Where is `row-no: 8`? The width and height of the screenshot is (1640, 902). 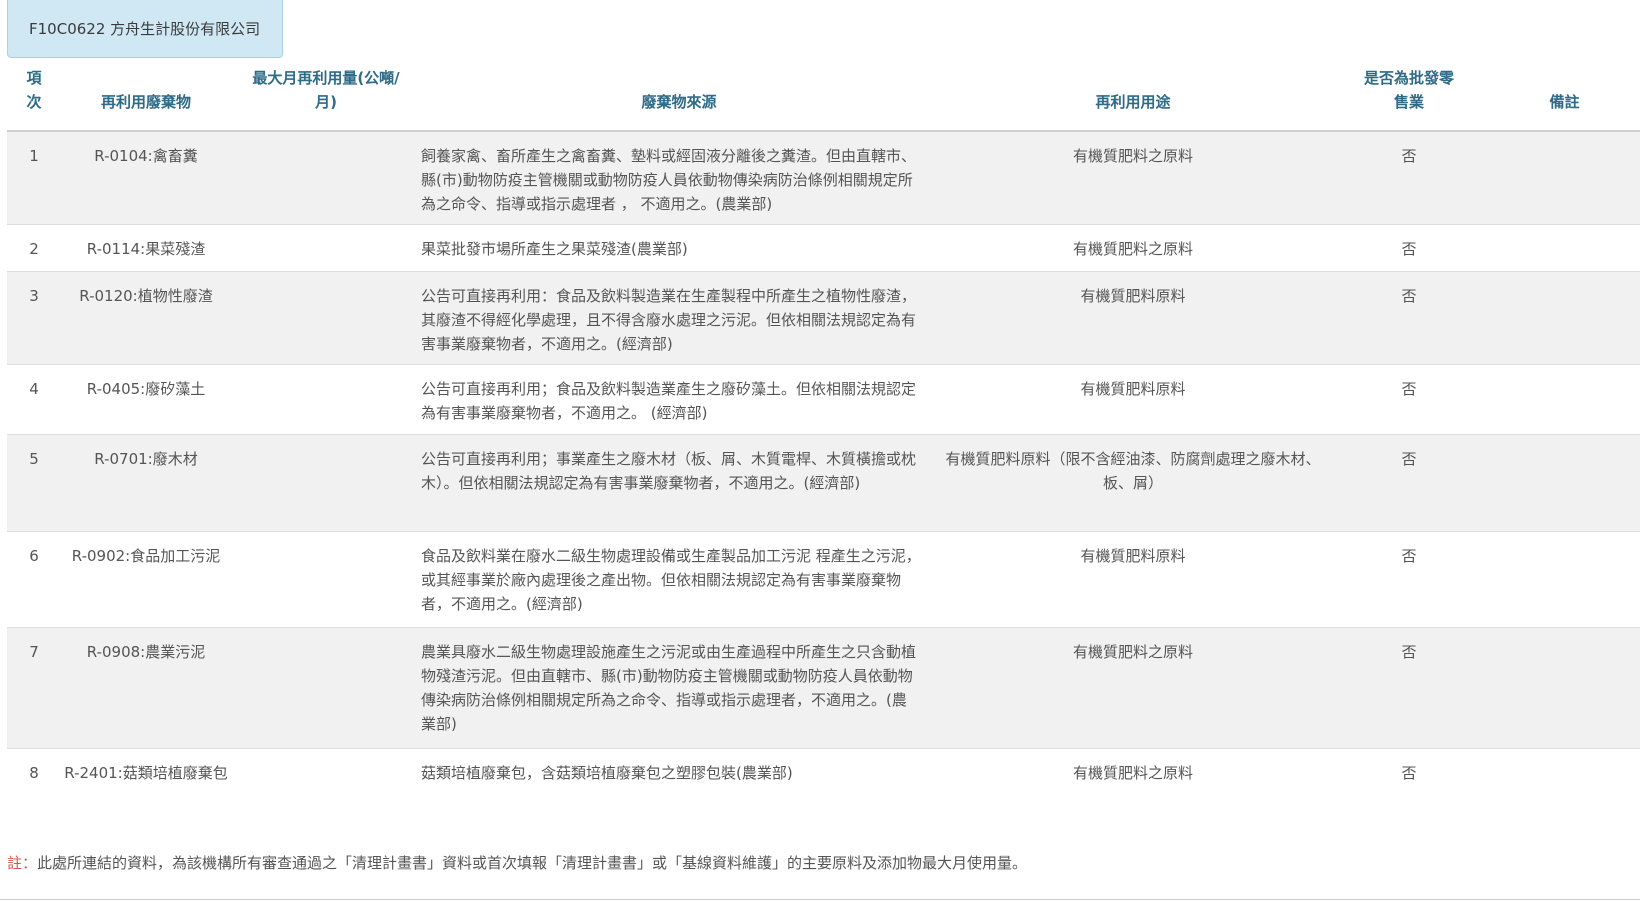
row-no: 8 is located at coordinates (34, 773).